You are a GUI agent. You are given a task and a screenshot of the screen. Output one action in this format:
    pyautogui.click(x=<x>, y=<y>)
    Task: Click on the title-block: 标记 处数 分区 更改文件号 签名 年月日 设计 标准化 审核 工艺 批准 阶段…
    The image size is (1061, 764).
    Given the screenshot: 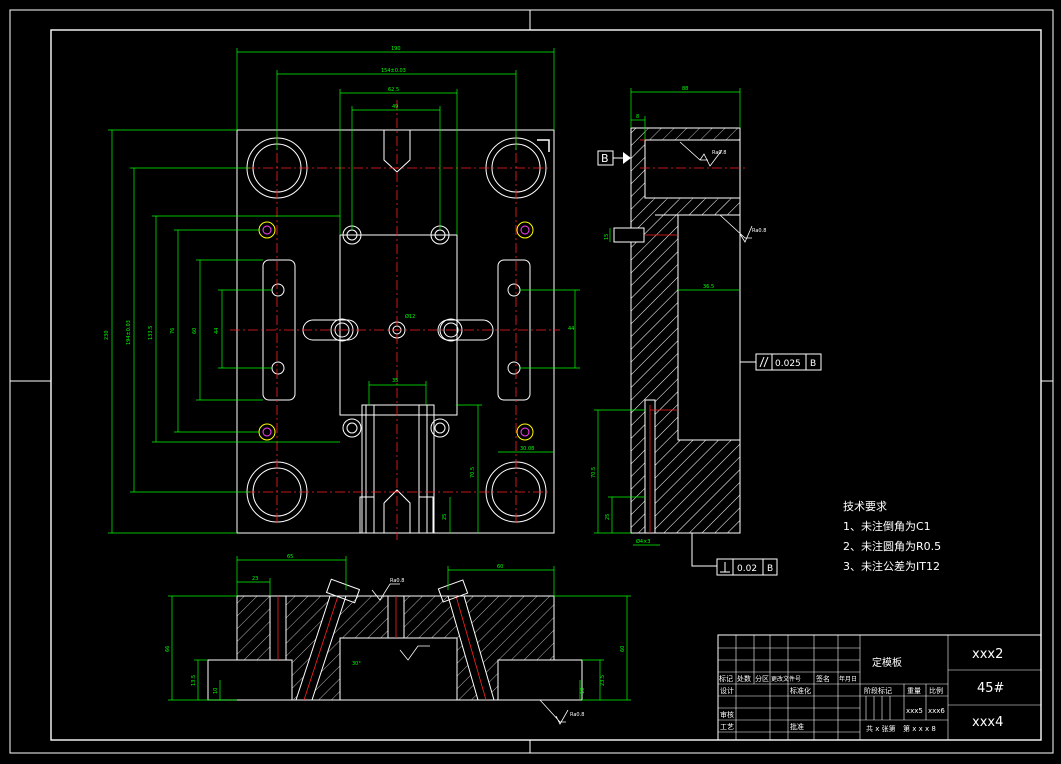 What is the action you would take?
    pyautogui.click(x=879, y=687)
    